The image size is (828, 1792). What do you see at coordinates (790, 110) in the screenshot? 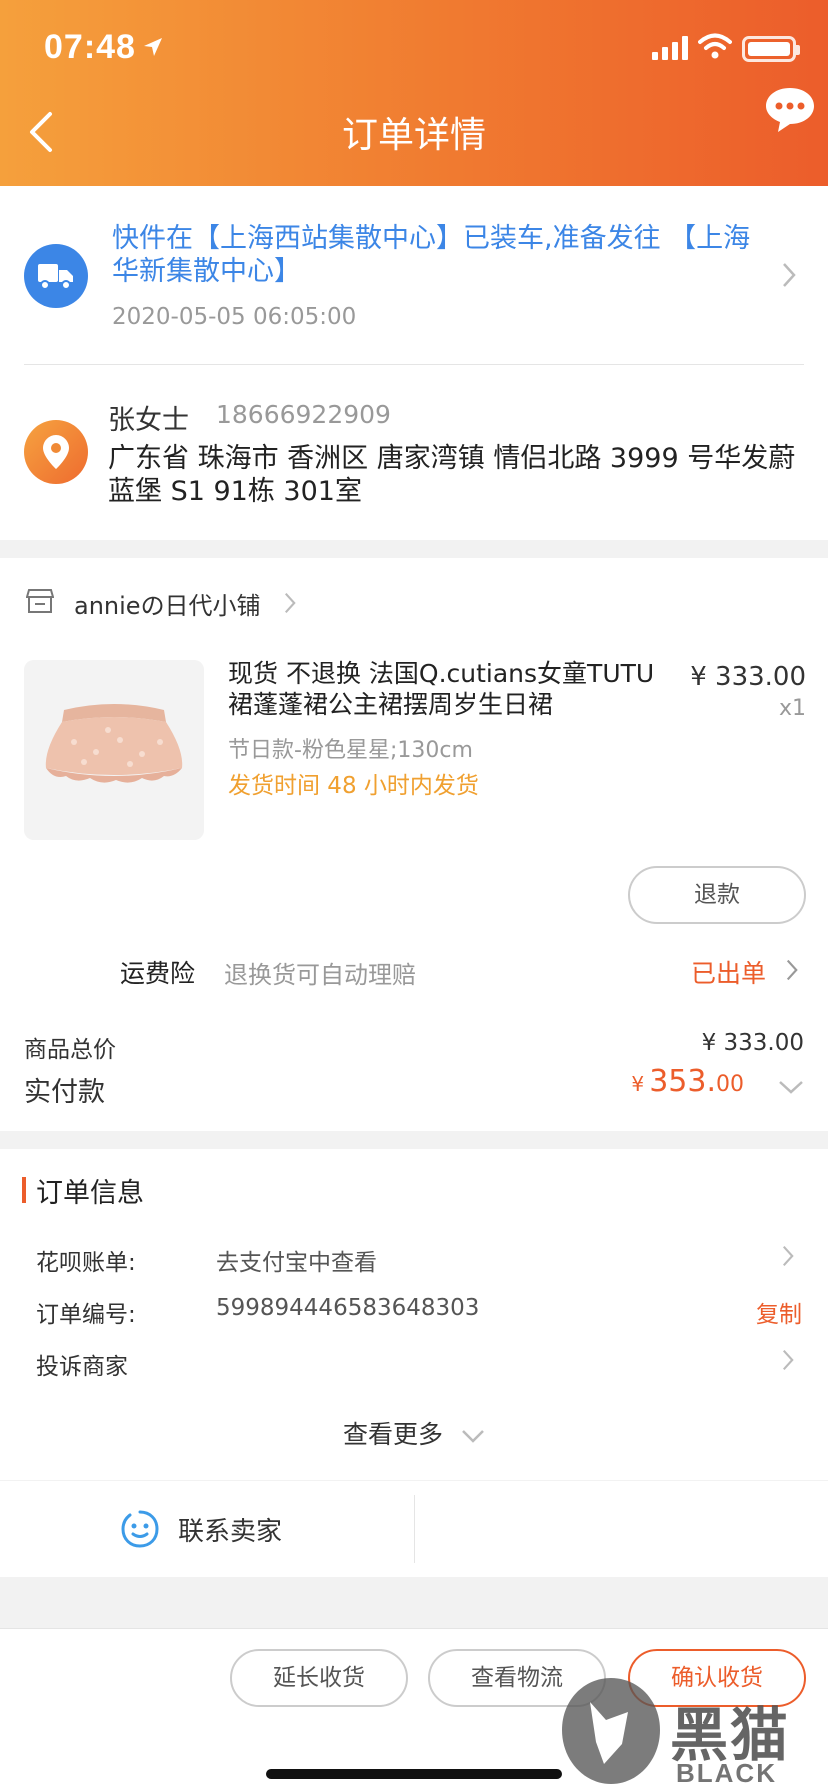
I see `chat-bubble-icon` at bounding box center [790, 110].